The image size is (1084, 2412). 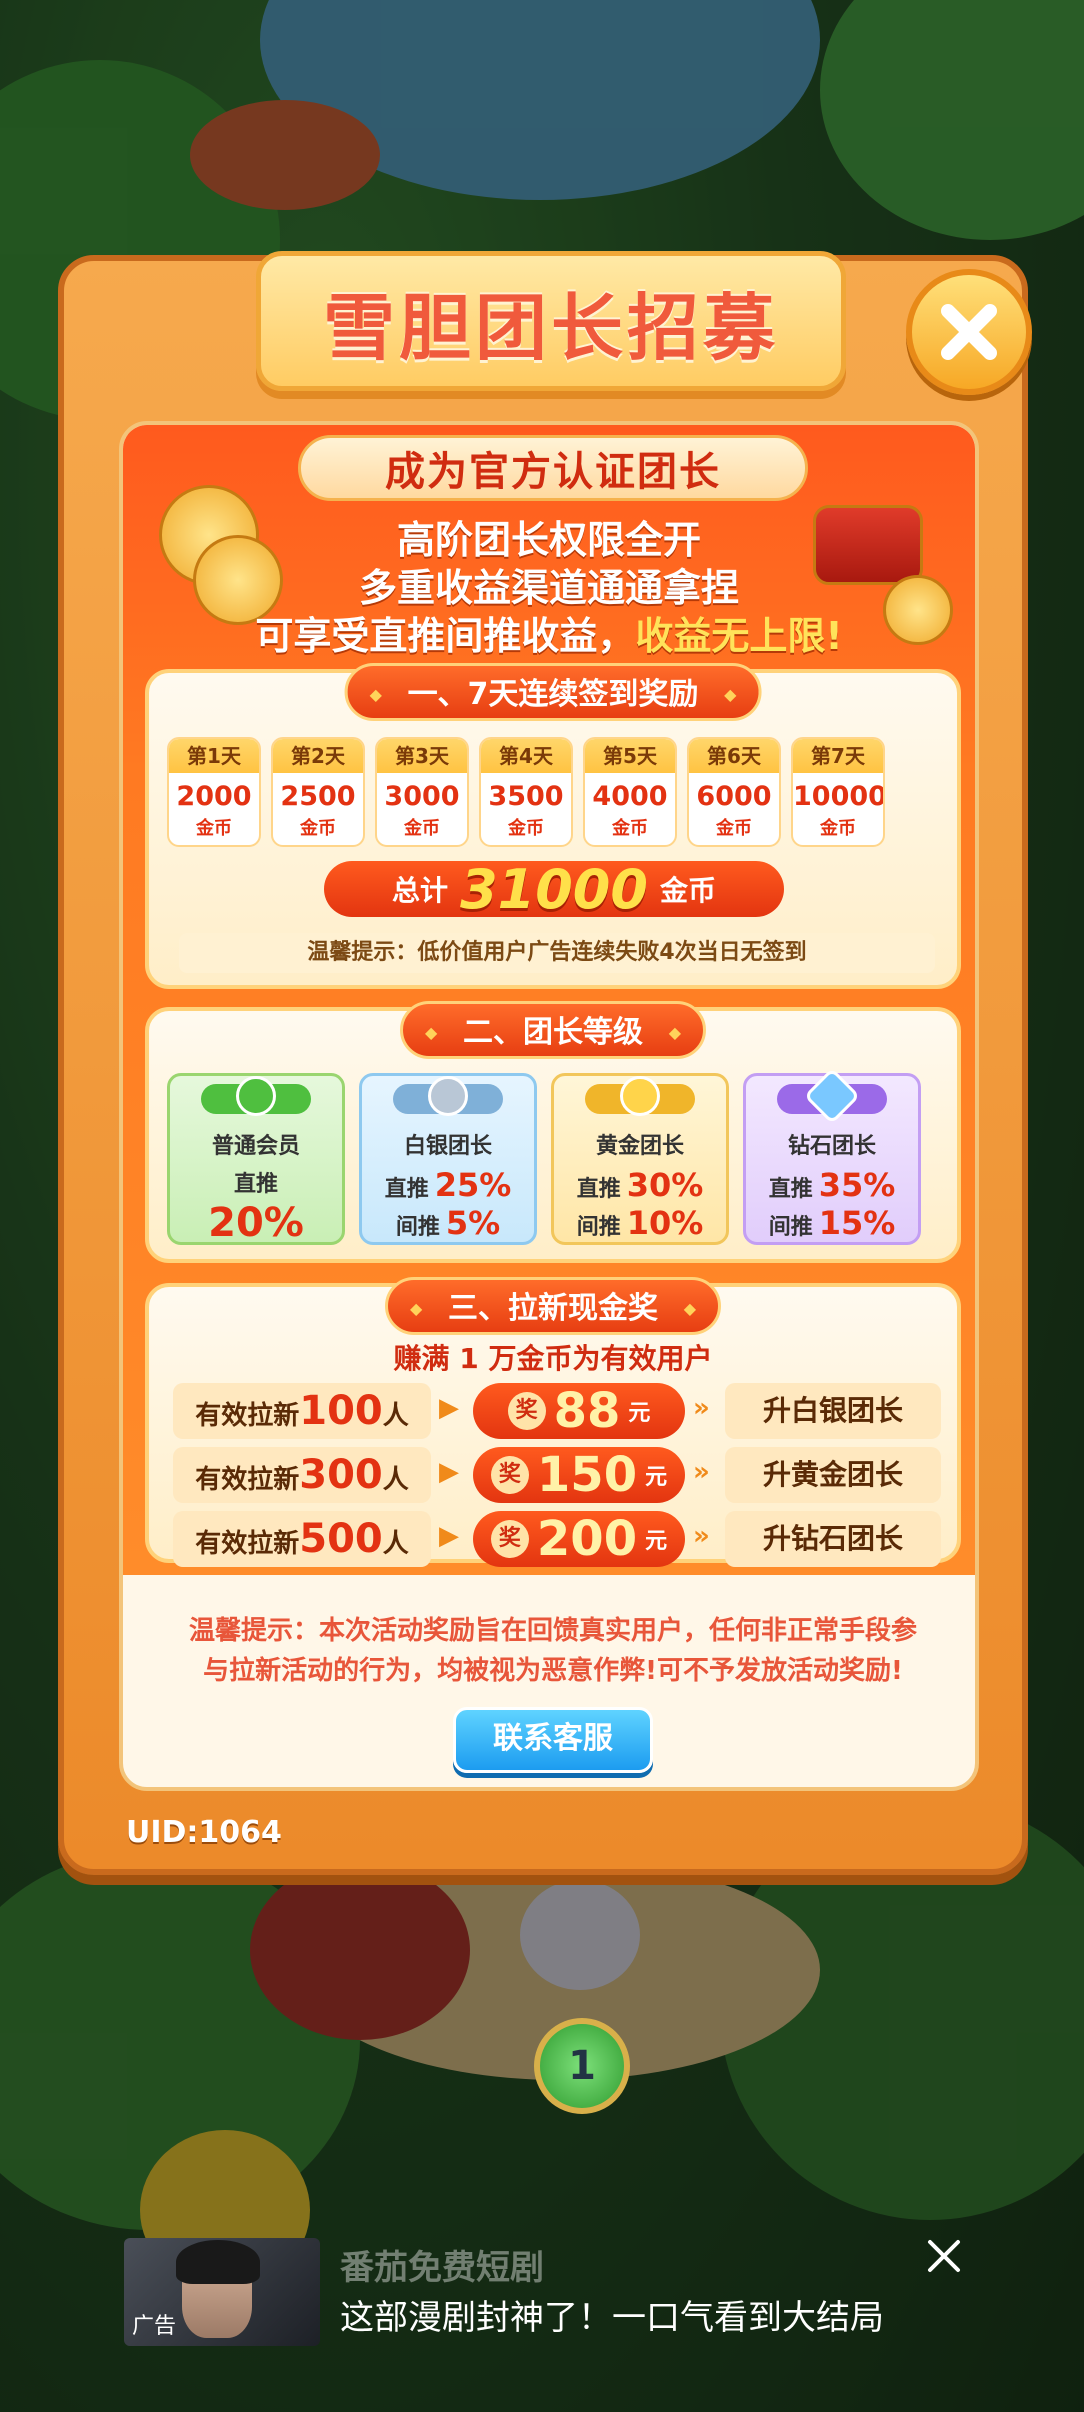 I want to click on signin-total: 总计 31000 金币, so click(x=554, y=889).